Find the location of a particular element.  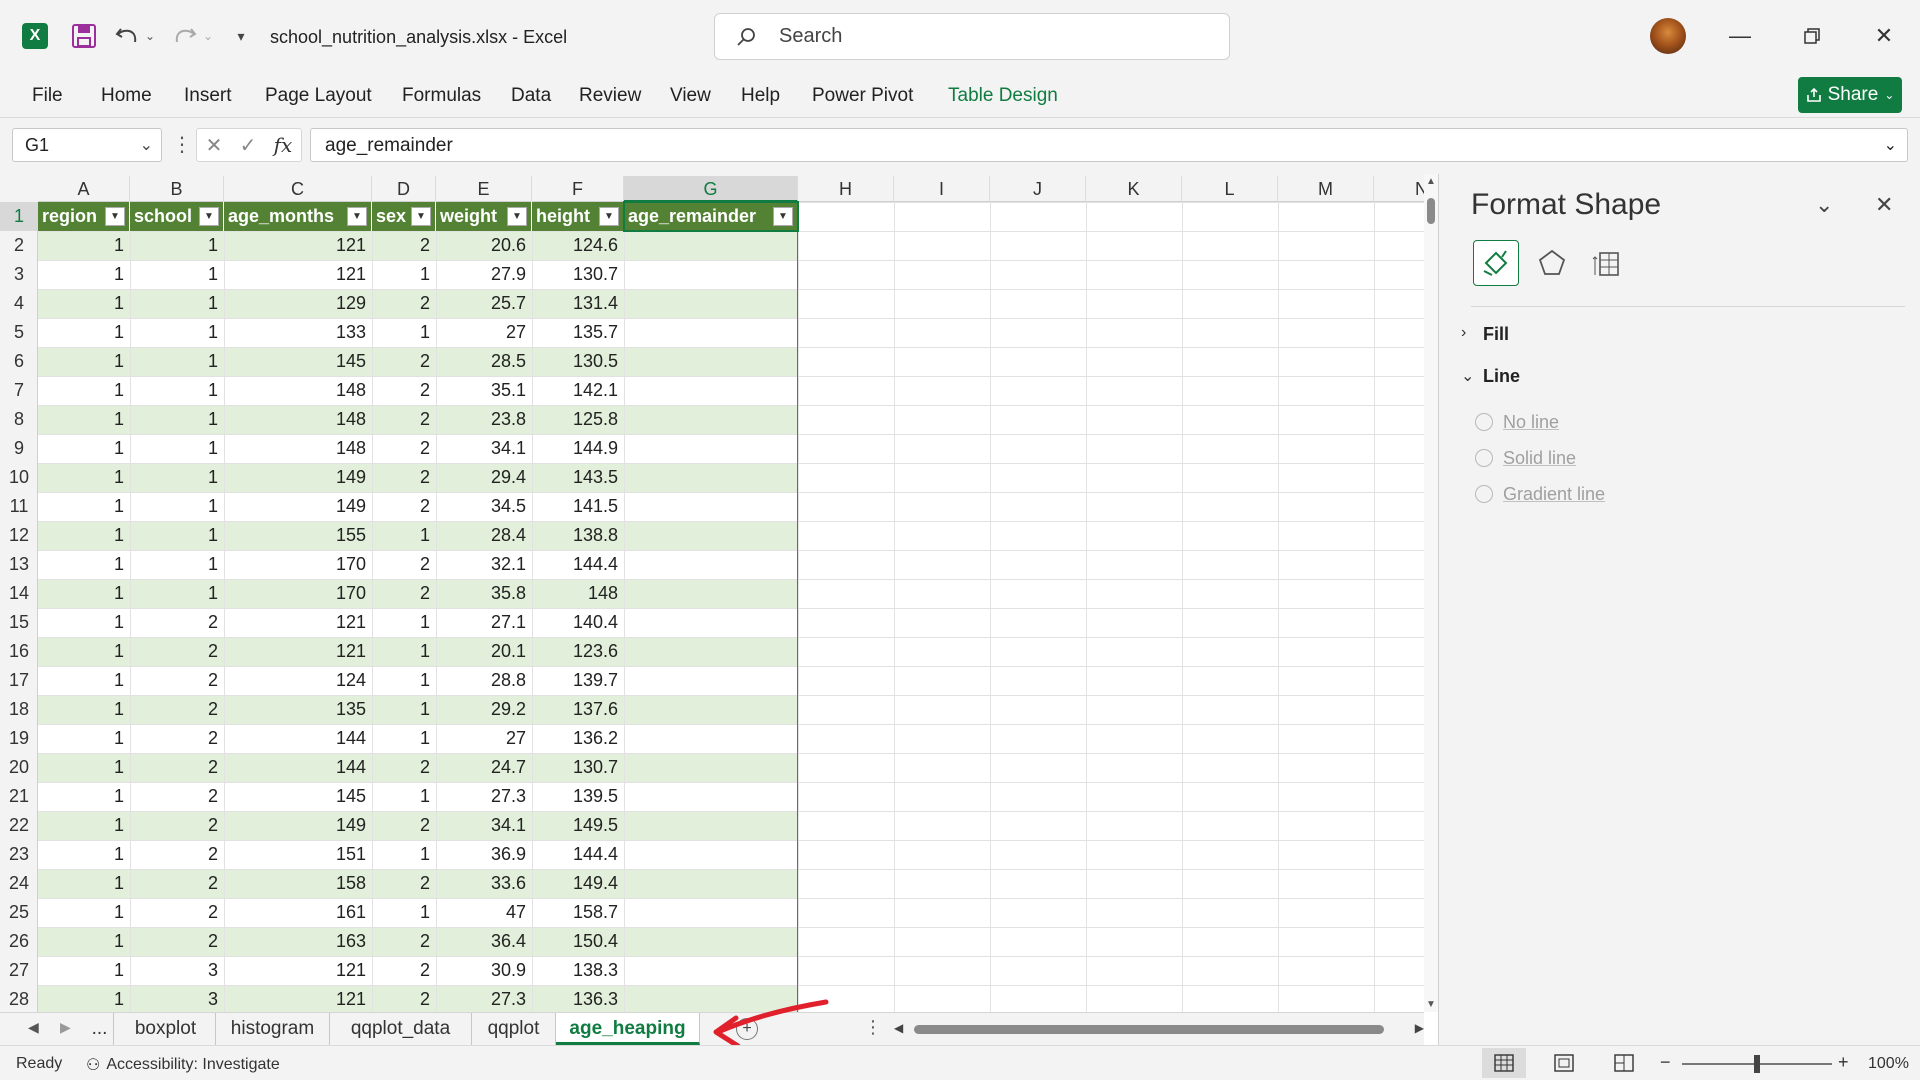

table-cell: 20.6 is located at coordinates (484, 245).